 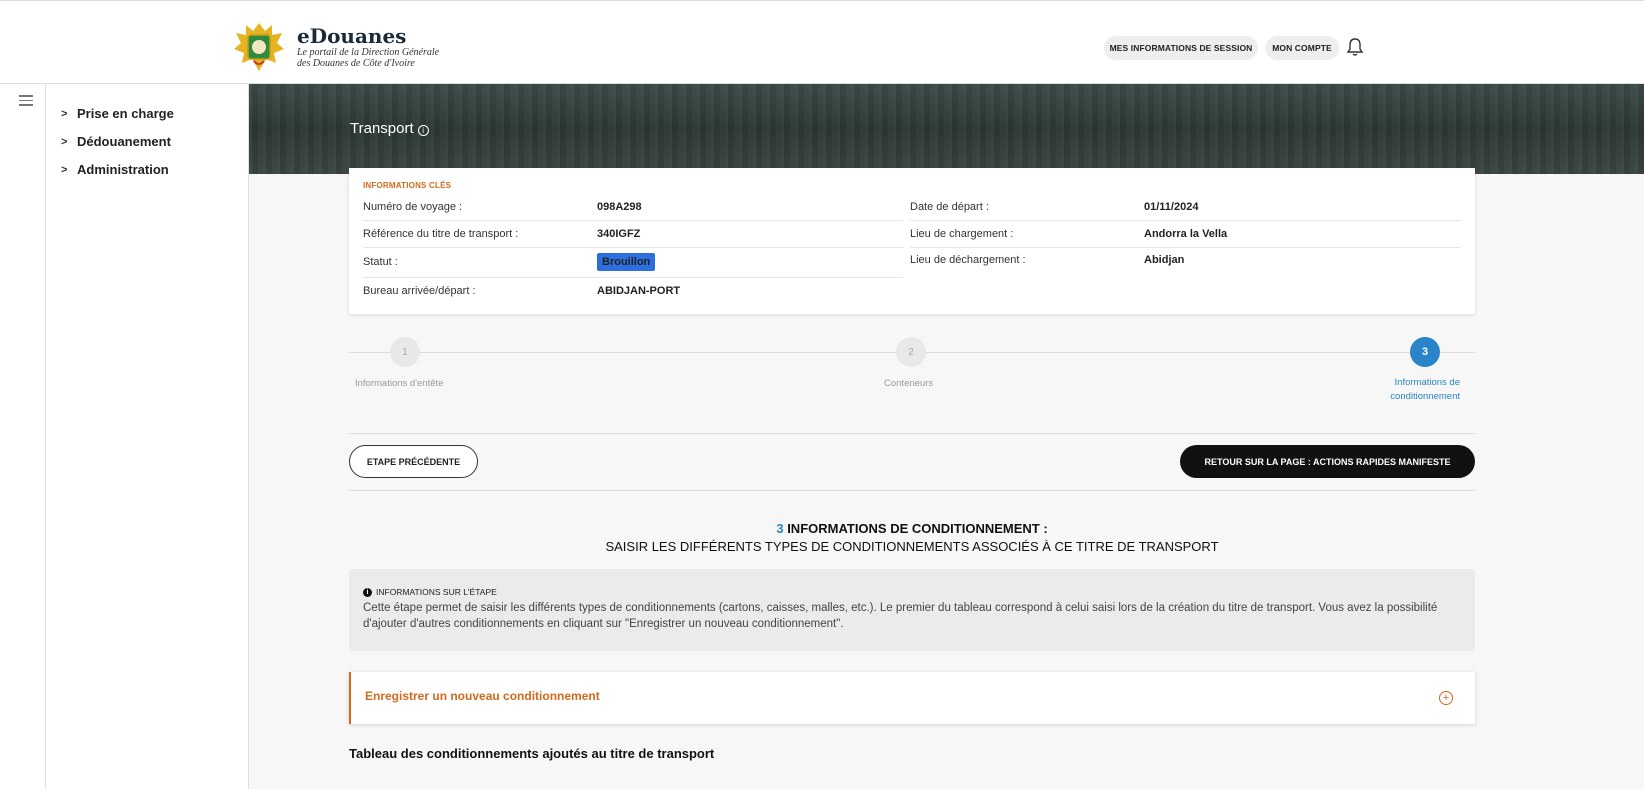 What do you see at coordinates (619, 233) in the screenshot?
I see `kv-value: 340IGFZ` at bounding box center [619, 233].